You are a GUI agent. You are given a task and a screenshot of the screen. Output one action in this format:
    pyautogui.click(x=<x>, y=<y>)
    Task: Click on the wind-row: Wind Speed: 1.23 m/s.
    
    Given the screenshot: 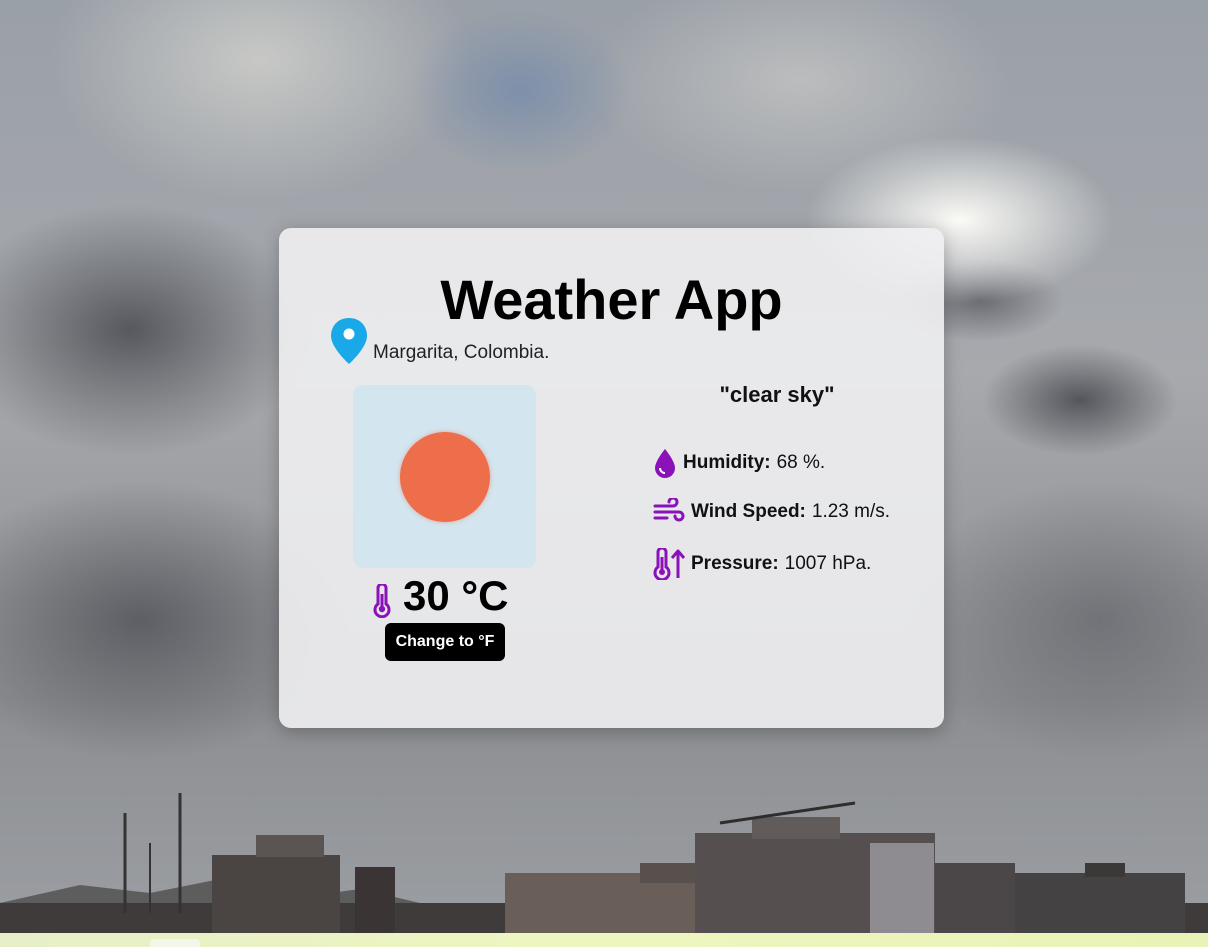 What is the action you would take?
    pyautogui.click(x=771, y=512)
    